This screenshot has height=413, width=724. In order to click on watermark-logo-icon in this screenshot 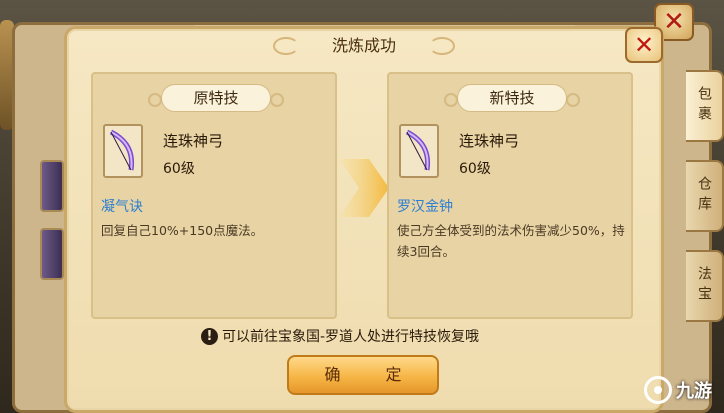, I will do `click(658, 390)`.